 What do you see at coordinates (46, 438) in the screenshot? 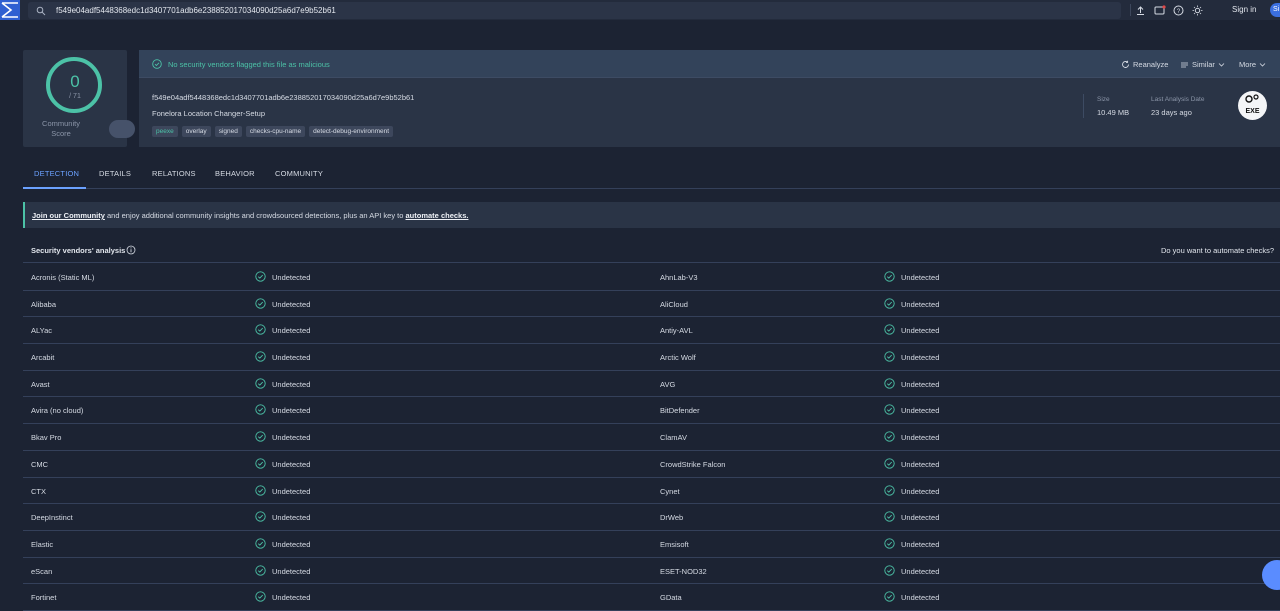
I see `vendor-name: Bkav Pro` at bounding box center [46, 438].